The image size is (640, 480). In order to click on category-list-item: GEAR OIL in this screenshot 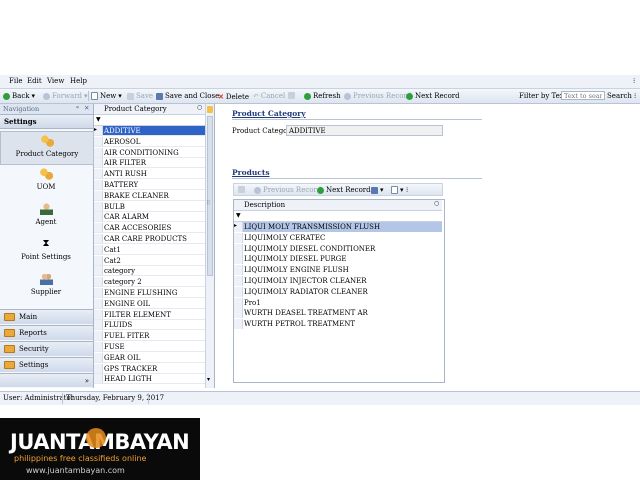, I will do `click(149, 357)`.